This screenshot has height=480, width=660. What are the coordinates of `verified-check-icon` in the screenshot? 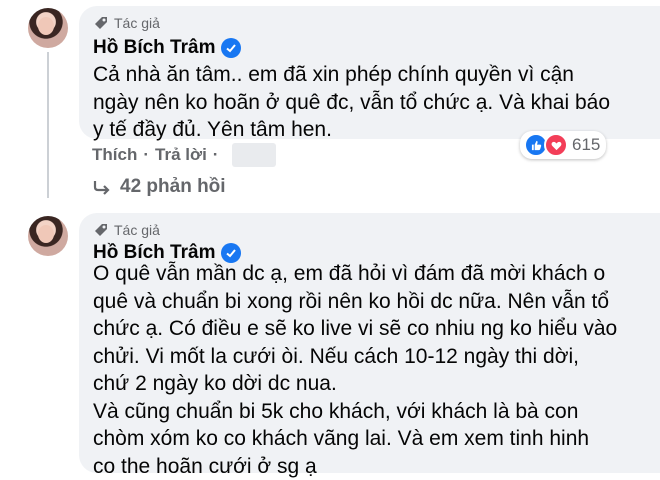 It's located at (231, 48).